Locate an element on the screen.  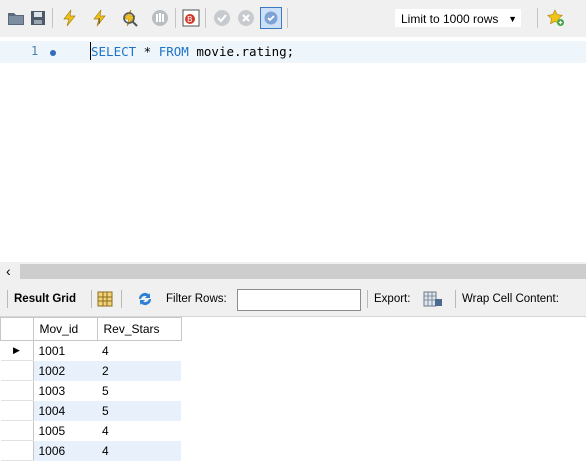
execute-button is located at coordinates (70, 18).